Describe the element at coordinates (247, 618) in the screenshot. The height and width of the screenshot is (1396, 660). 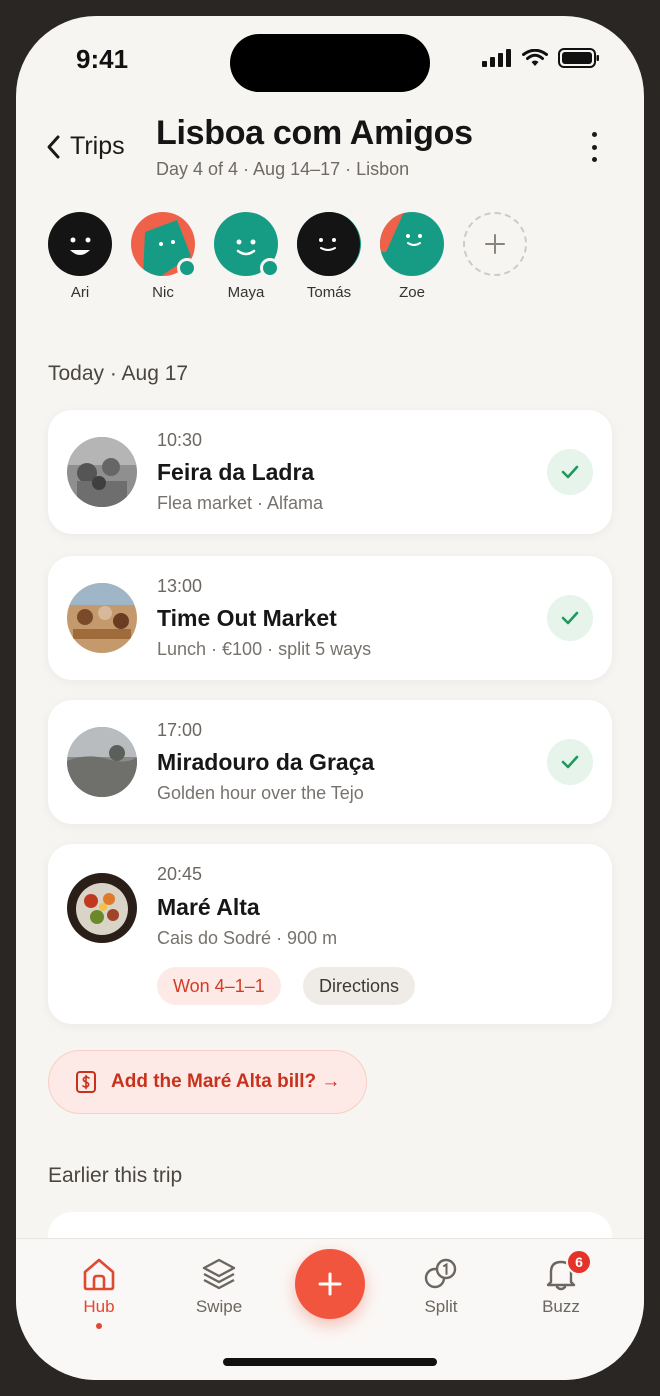
I see `event-title: Time Out Market` at that location.